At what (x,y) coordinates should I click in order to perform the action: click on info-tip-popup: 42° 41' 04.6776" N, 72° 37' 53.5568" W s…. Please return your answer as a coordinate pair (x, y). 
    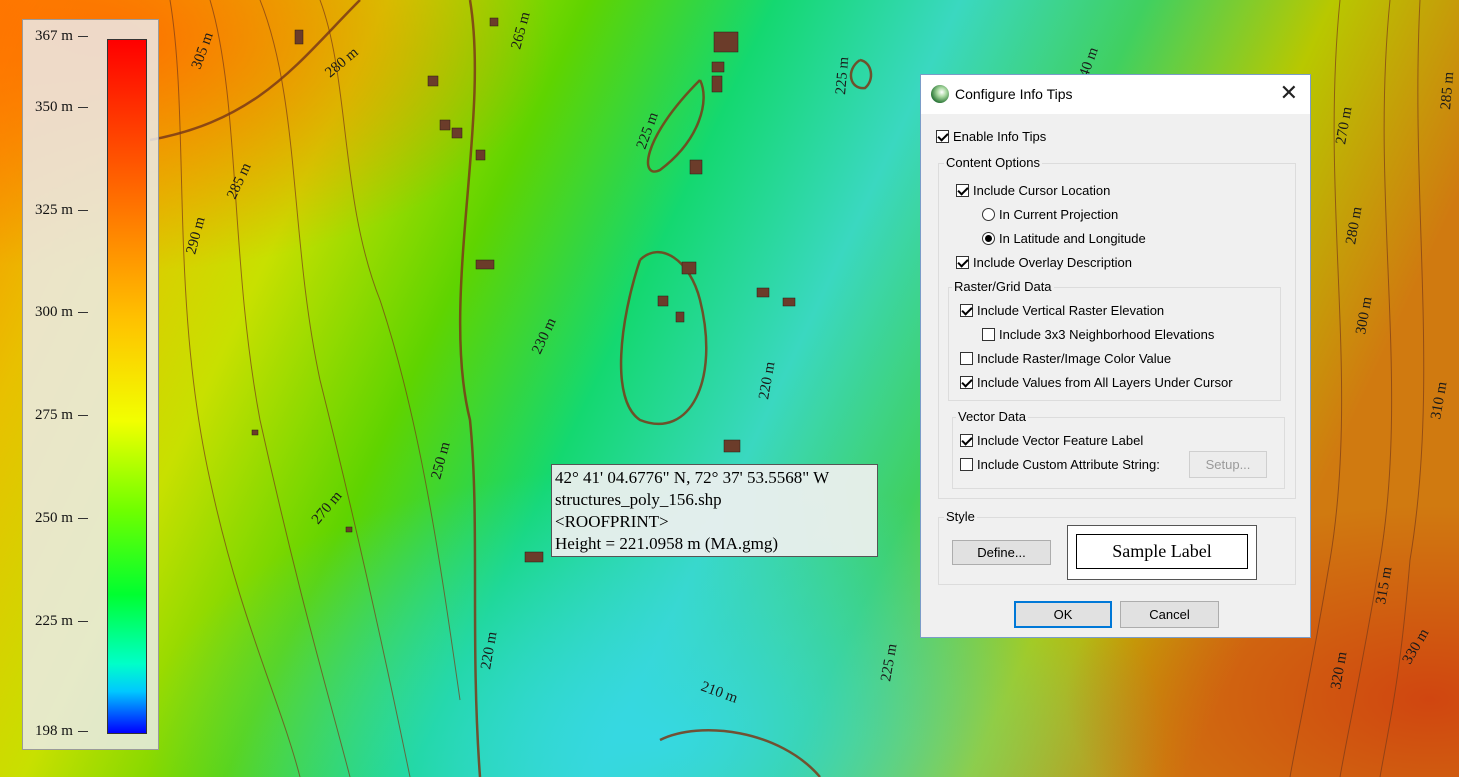
    Looking at the image, I should click on (714, 510).